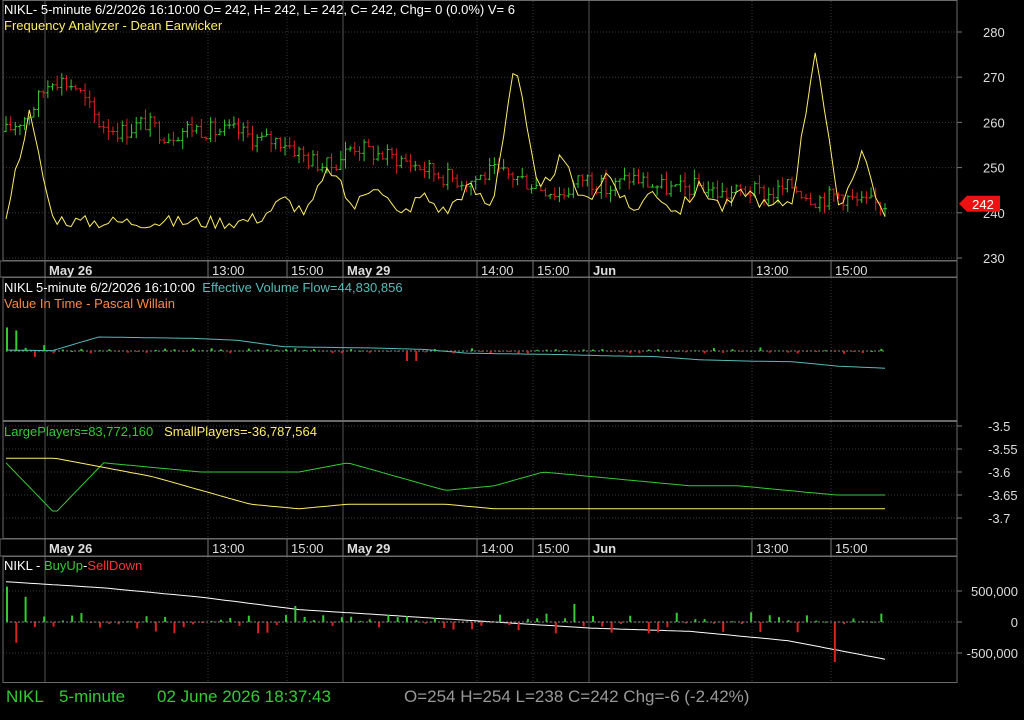  I want to click on buysell-axis-label-1: 0, so click(1014, 622).